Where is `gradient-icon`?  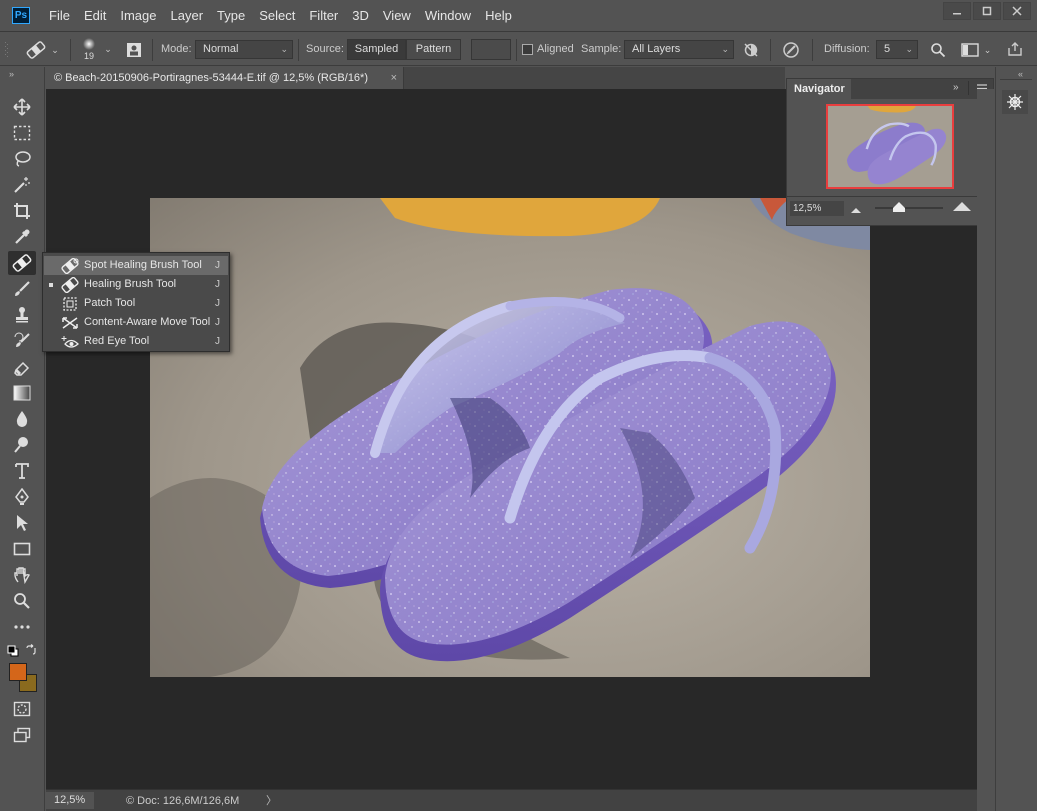
gradient-icon is located at coordinates (22, 393).